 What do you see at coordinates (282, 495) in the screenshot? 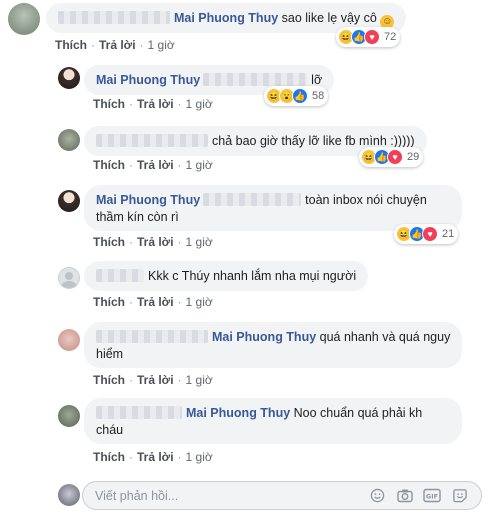
I see `reply-input: Viết phản hồi... GIF` at bounding box center [282, 495].